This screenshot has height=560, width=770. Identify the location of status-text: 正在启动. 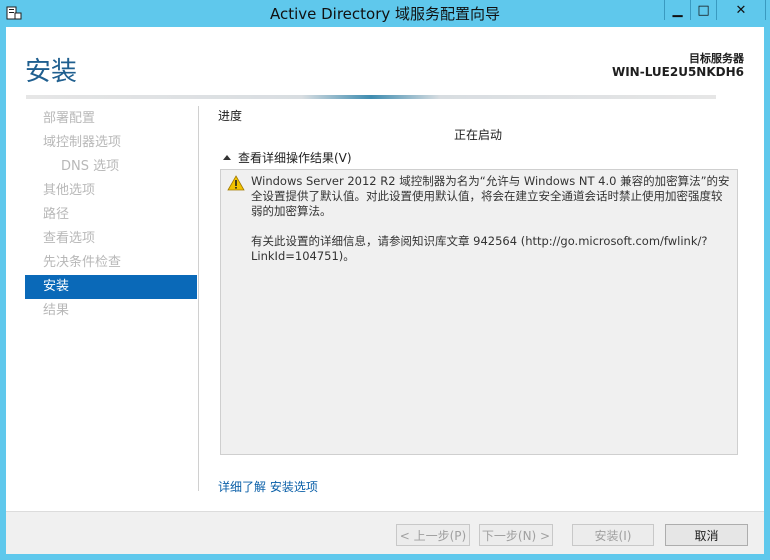
(477, 135).